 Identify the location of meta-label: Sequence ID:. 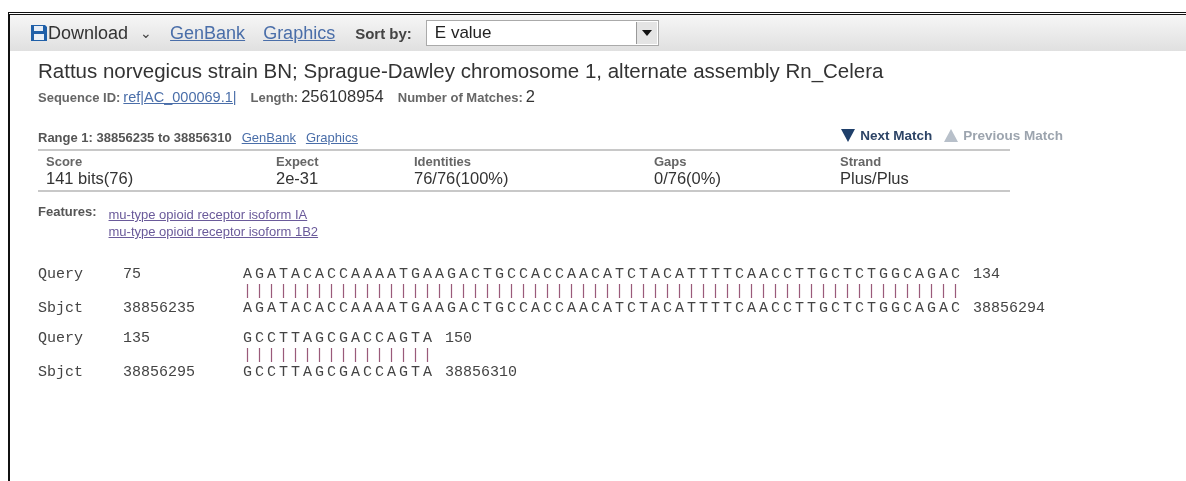
(79, 97).